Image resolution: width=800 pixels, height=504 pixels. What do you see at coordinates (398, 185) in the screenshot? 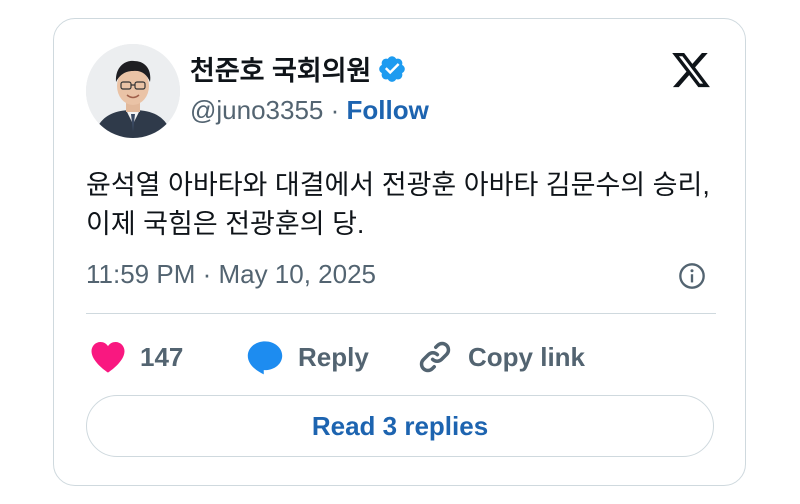
I see `tweet-text-line: 윤석열 아바타와 대결에서 전광훈 아바타 김문수의 승리,` at bounding box center [398, 185].